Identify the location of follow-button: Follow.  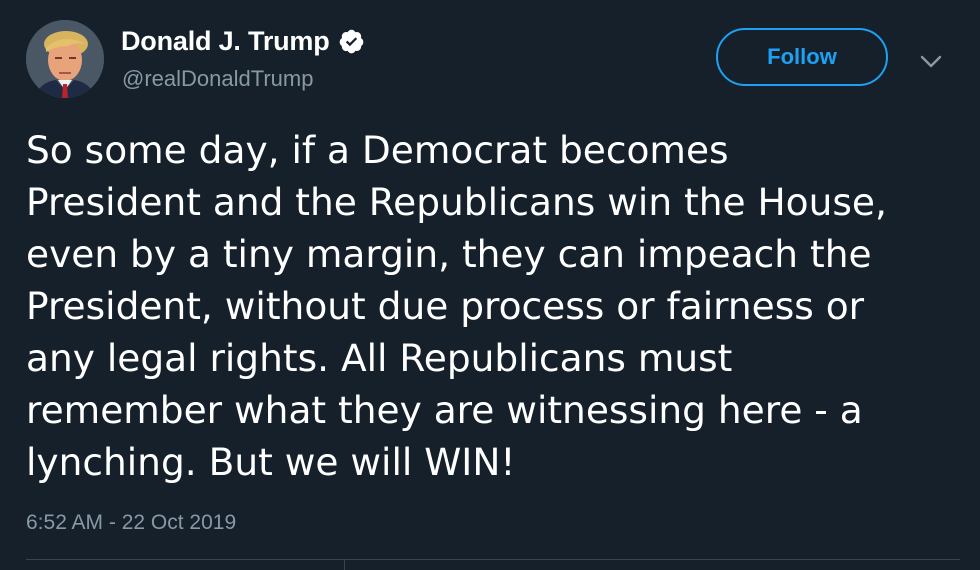
(802, 57).